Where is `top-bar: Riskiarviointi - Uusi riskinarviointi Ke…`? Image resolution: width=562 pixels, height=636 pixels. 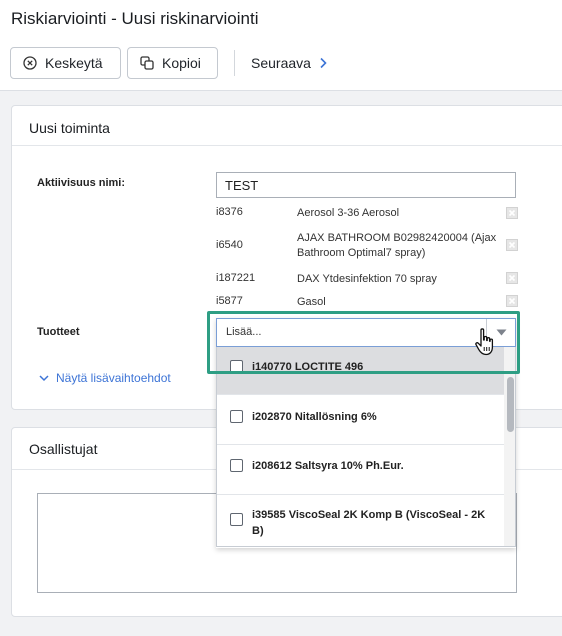
top-bar: Riskiarviointi - Uusi riskinarviointi Ke… is located at coordinates (281, 45).